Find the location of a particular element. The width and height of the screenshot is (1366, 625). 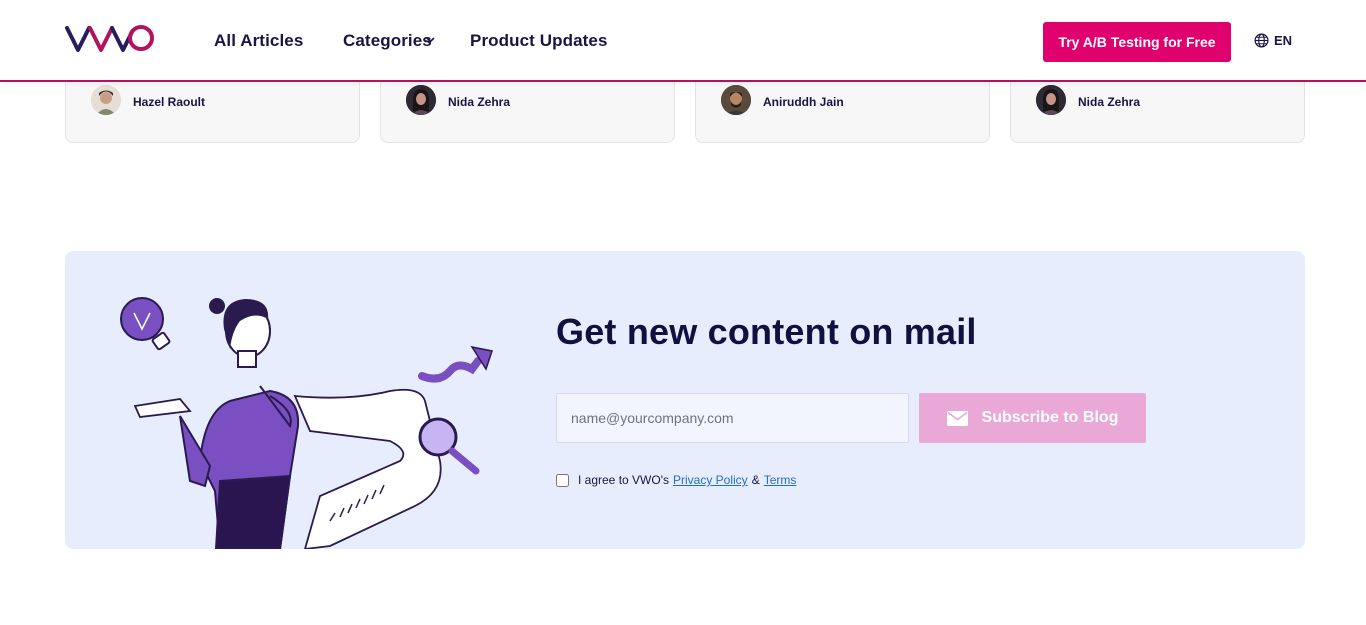

nav-categories: Categories is located at coordinates (387, 41).